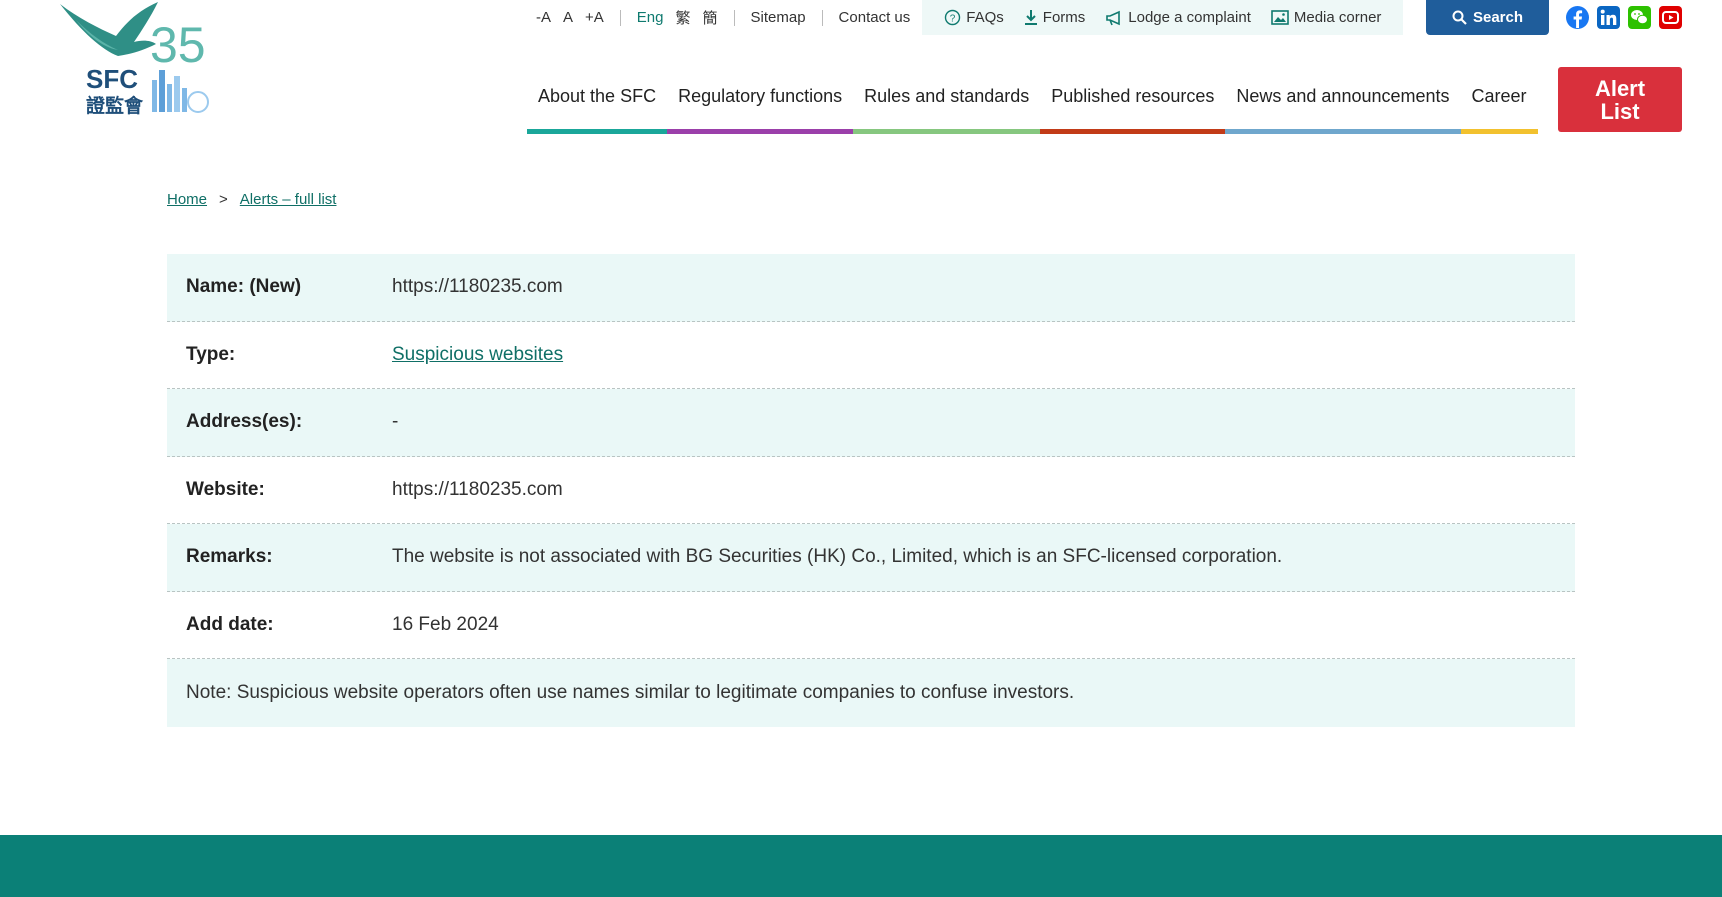 The image size is (1722, 897). I want to click on add-date-label: Add date:, so click(230, 624).